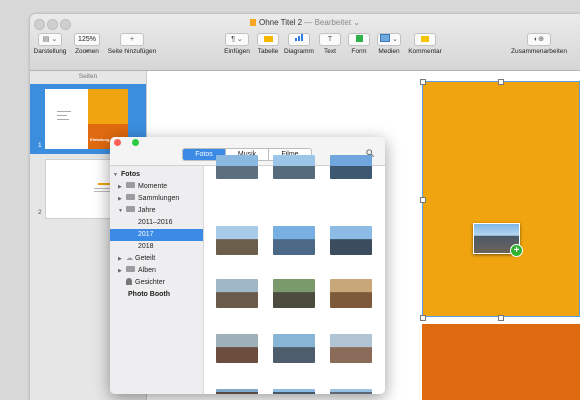 Image resolution: width=580 pixels, height=400 pixels. Describe the element at coordinates (156, 235) in the screenshot. I see `source-item: 2017` at that location.